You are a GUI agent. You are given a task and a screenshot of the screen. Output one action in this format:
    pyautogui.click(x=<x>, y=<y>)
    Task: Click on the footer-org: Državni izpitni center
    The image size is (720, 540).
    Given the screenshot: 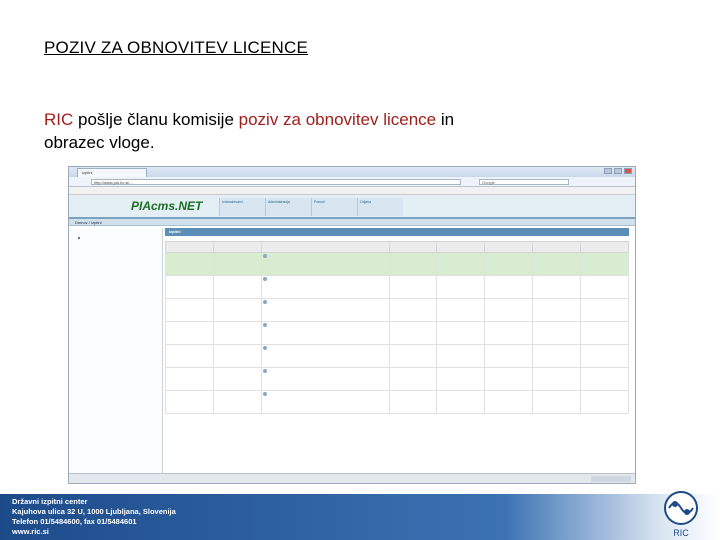 What is the action you would take?
    pyautogui.click(x=50, y=501)
    